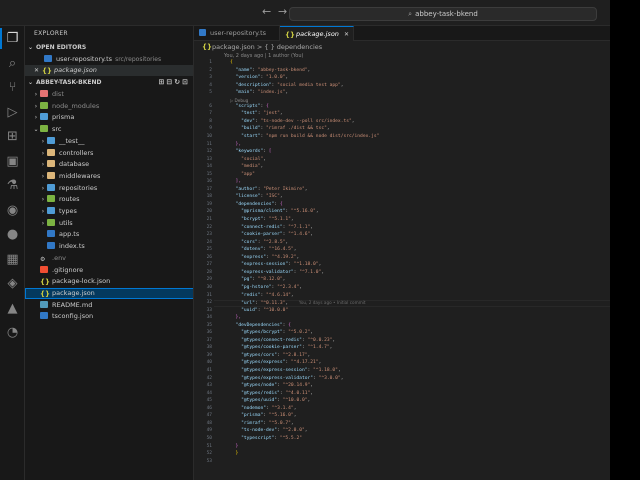 The width and height of the screenshot is (640, 480). Describe the element at coordinates (12, 185) in the screenshot. I see `testing-icon: ⚗` at that location.